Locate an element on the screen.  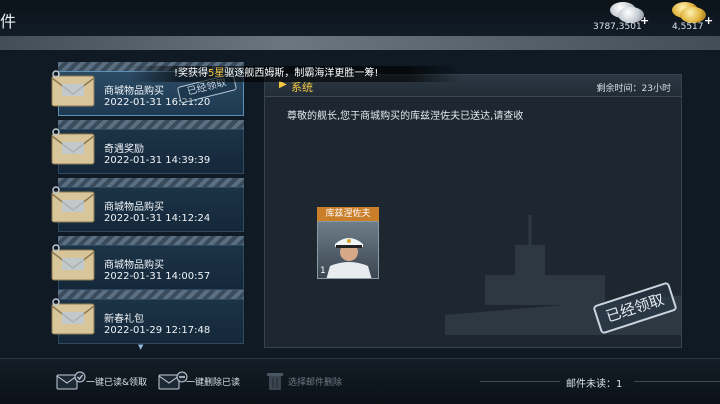
bottom-bar: 一键已读&领取 一键删除已读 选择邮件删除 邮件未读：1 is located at coordinates (360, 381).